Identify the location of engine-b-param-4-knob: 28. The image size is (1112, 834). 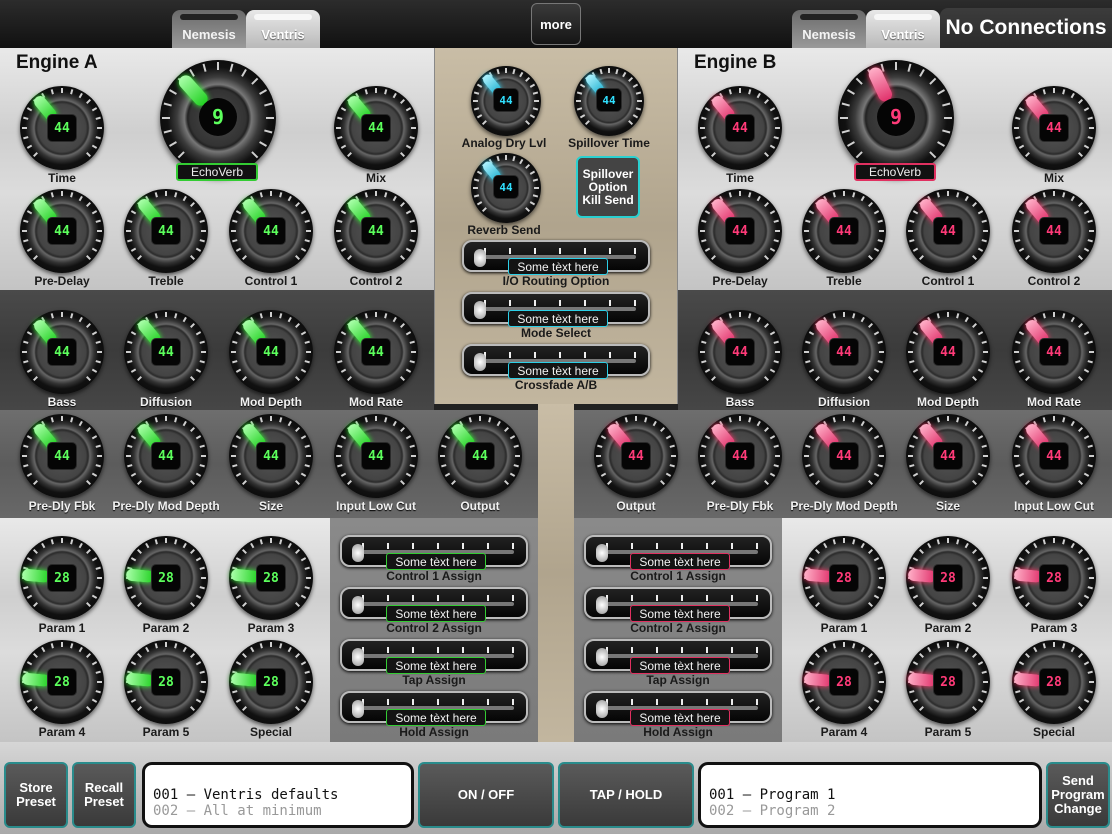
(844, 682).